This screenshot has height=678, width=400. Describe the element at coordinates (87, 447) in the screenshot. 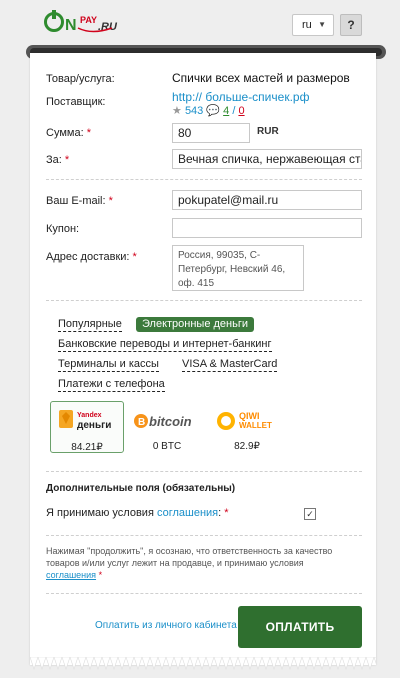

I see `pay-option-amount: 84.21₽` at that location.